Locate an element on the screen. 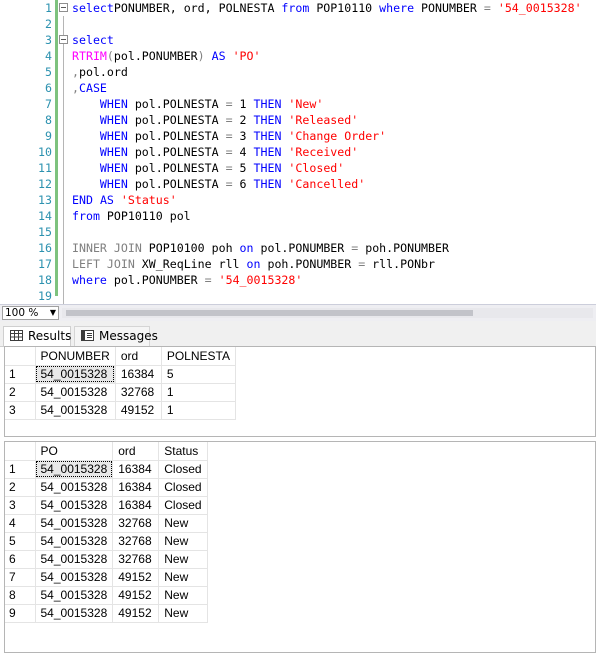 This screenshot has height=656, width=596. line-number: 3 is located at coordinates (48, 40).